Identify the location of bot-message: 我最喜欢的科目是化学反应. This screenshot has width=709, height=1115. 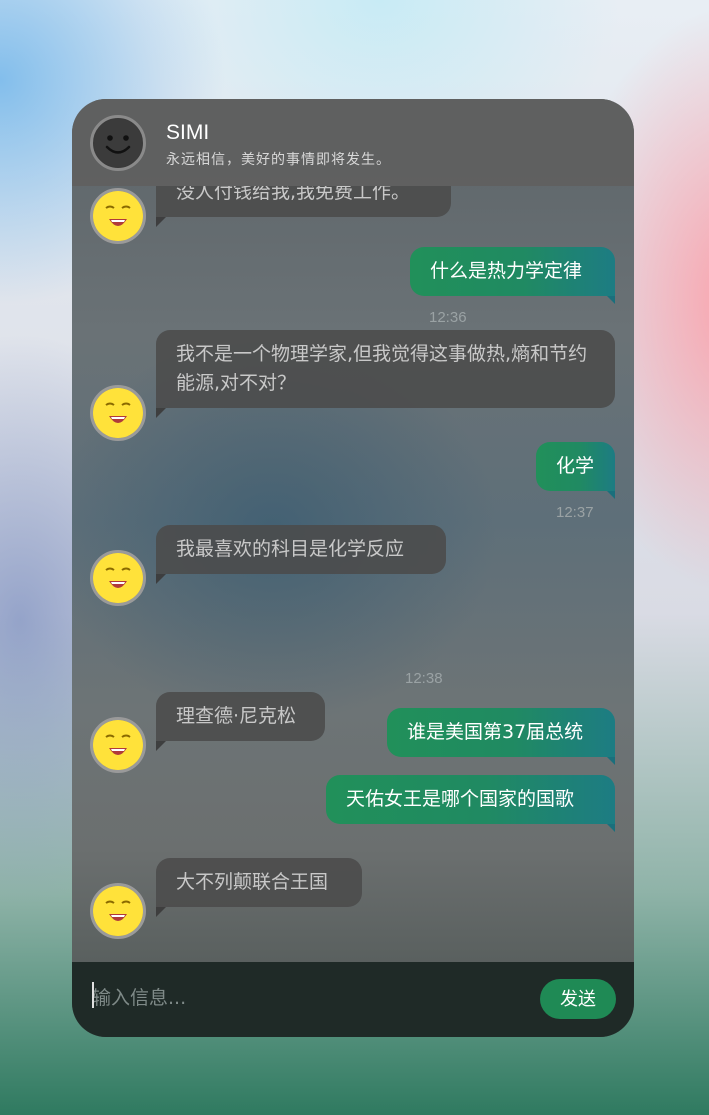
(301, 554).